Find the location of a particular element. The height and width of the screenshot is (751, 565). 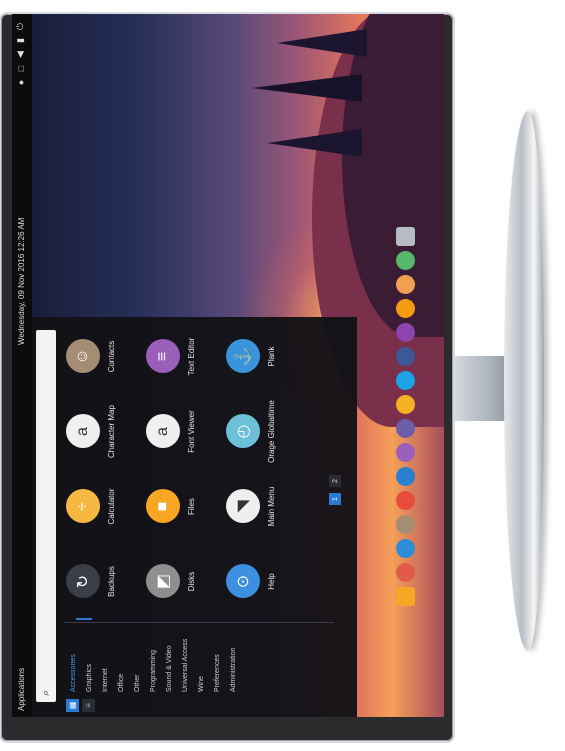

backups-icon: ↻ is located at coordinates (83, 581).